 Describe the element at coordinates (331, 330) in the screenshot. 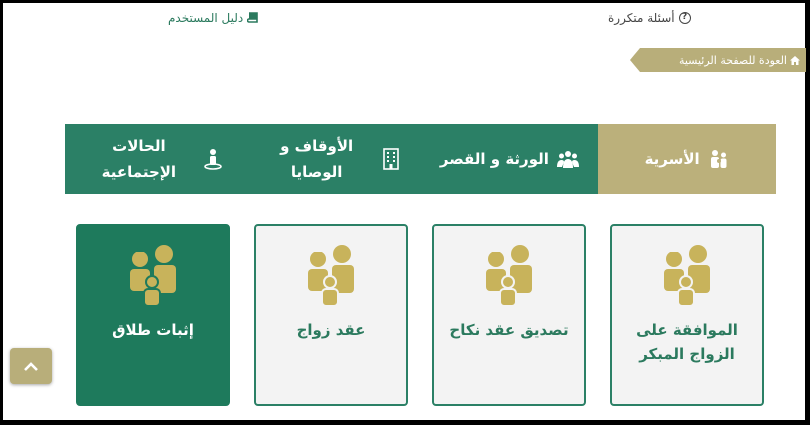

I see `card-label: عقد زواج` at that location.